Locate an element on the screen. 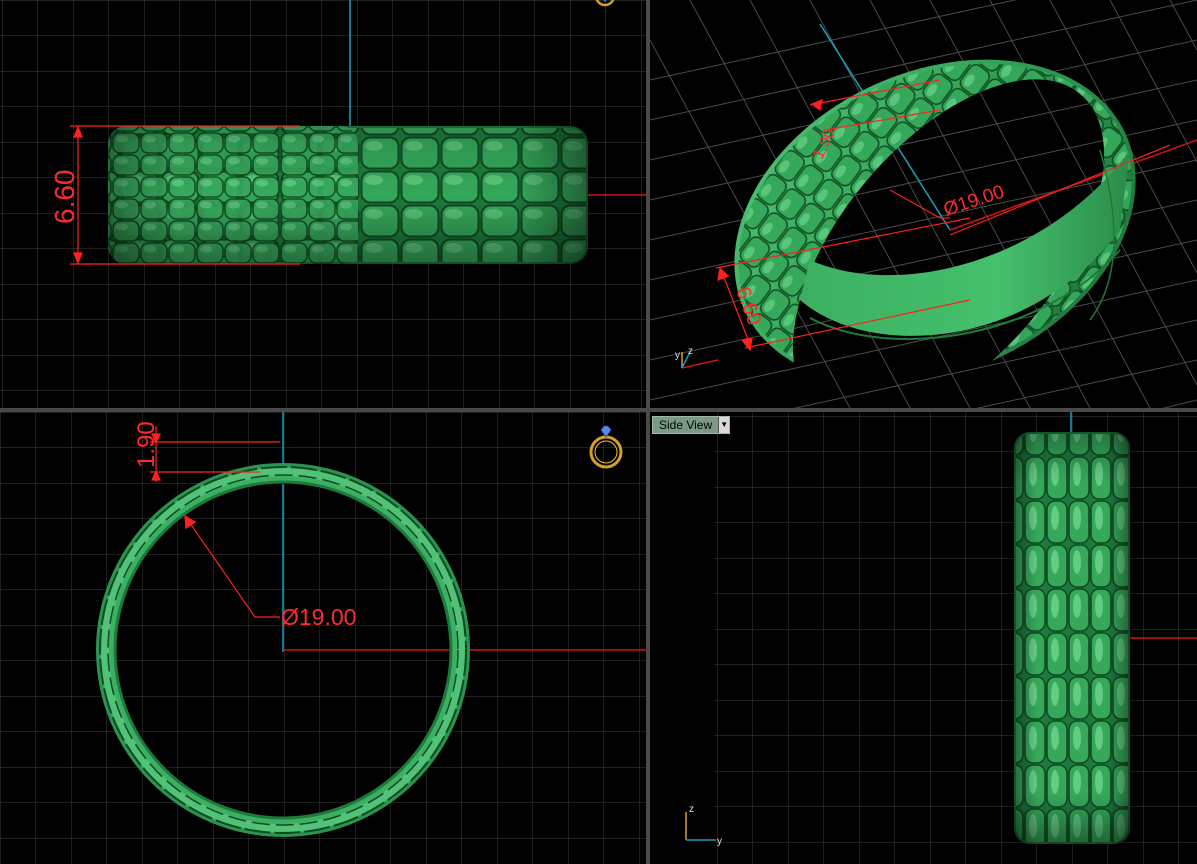 Image resolution: width=1197 pixels, height=864 pixels. viewport-divider-horizontal is located at coordinates (598, 410).